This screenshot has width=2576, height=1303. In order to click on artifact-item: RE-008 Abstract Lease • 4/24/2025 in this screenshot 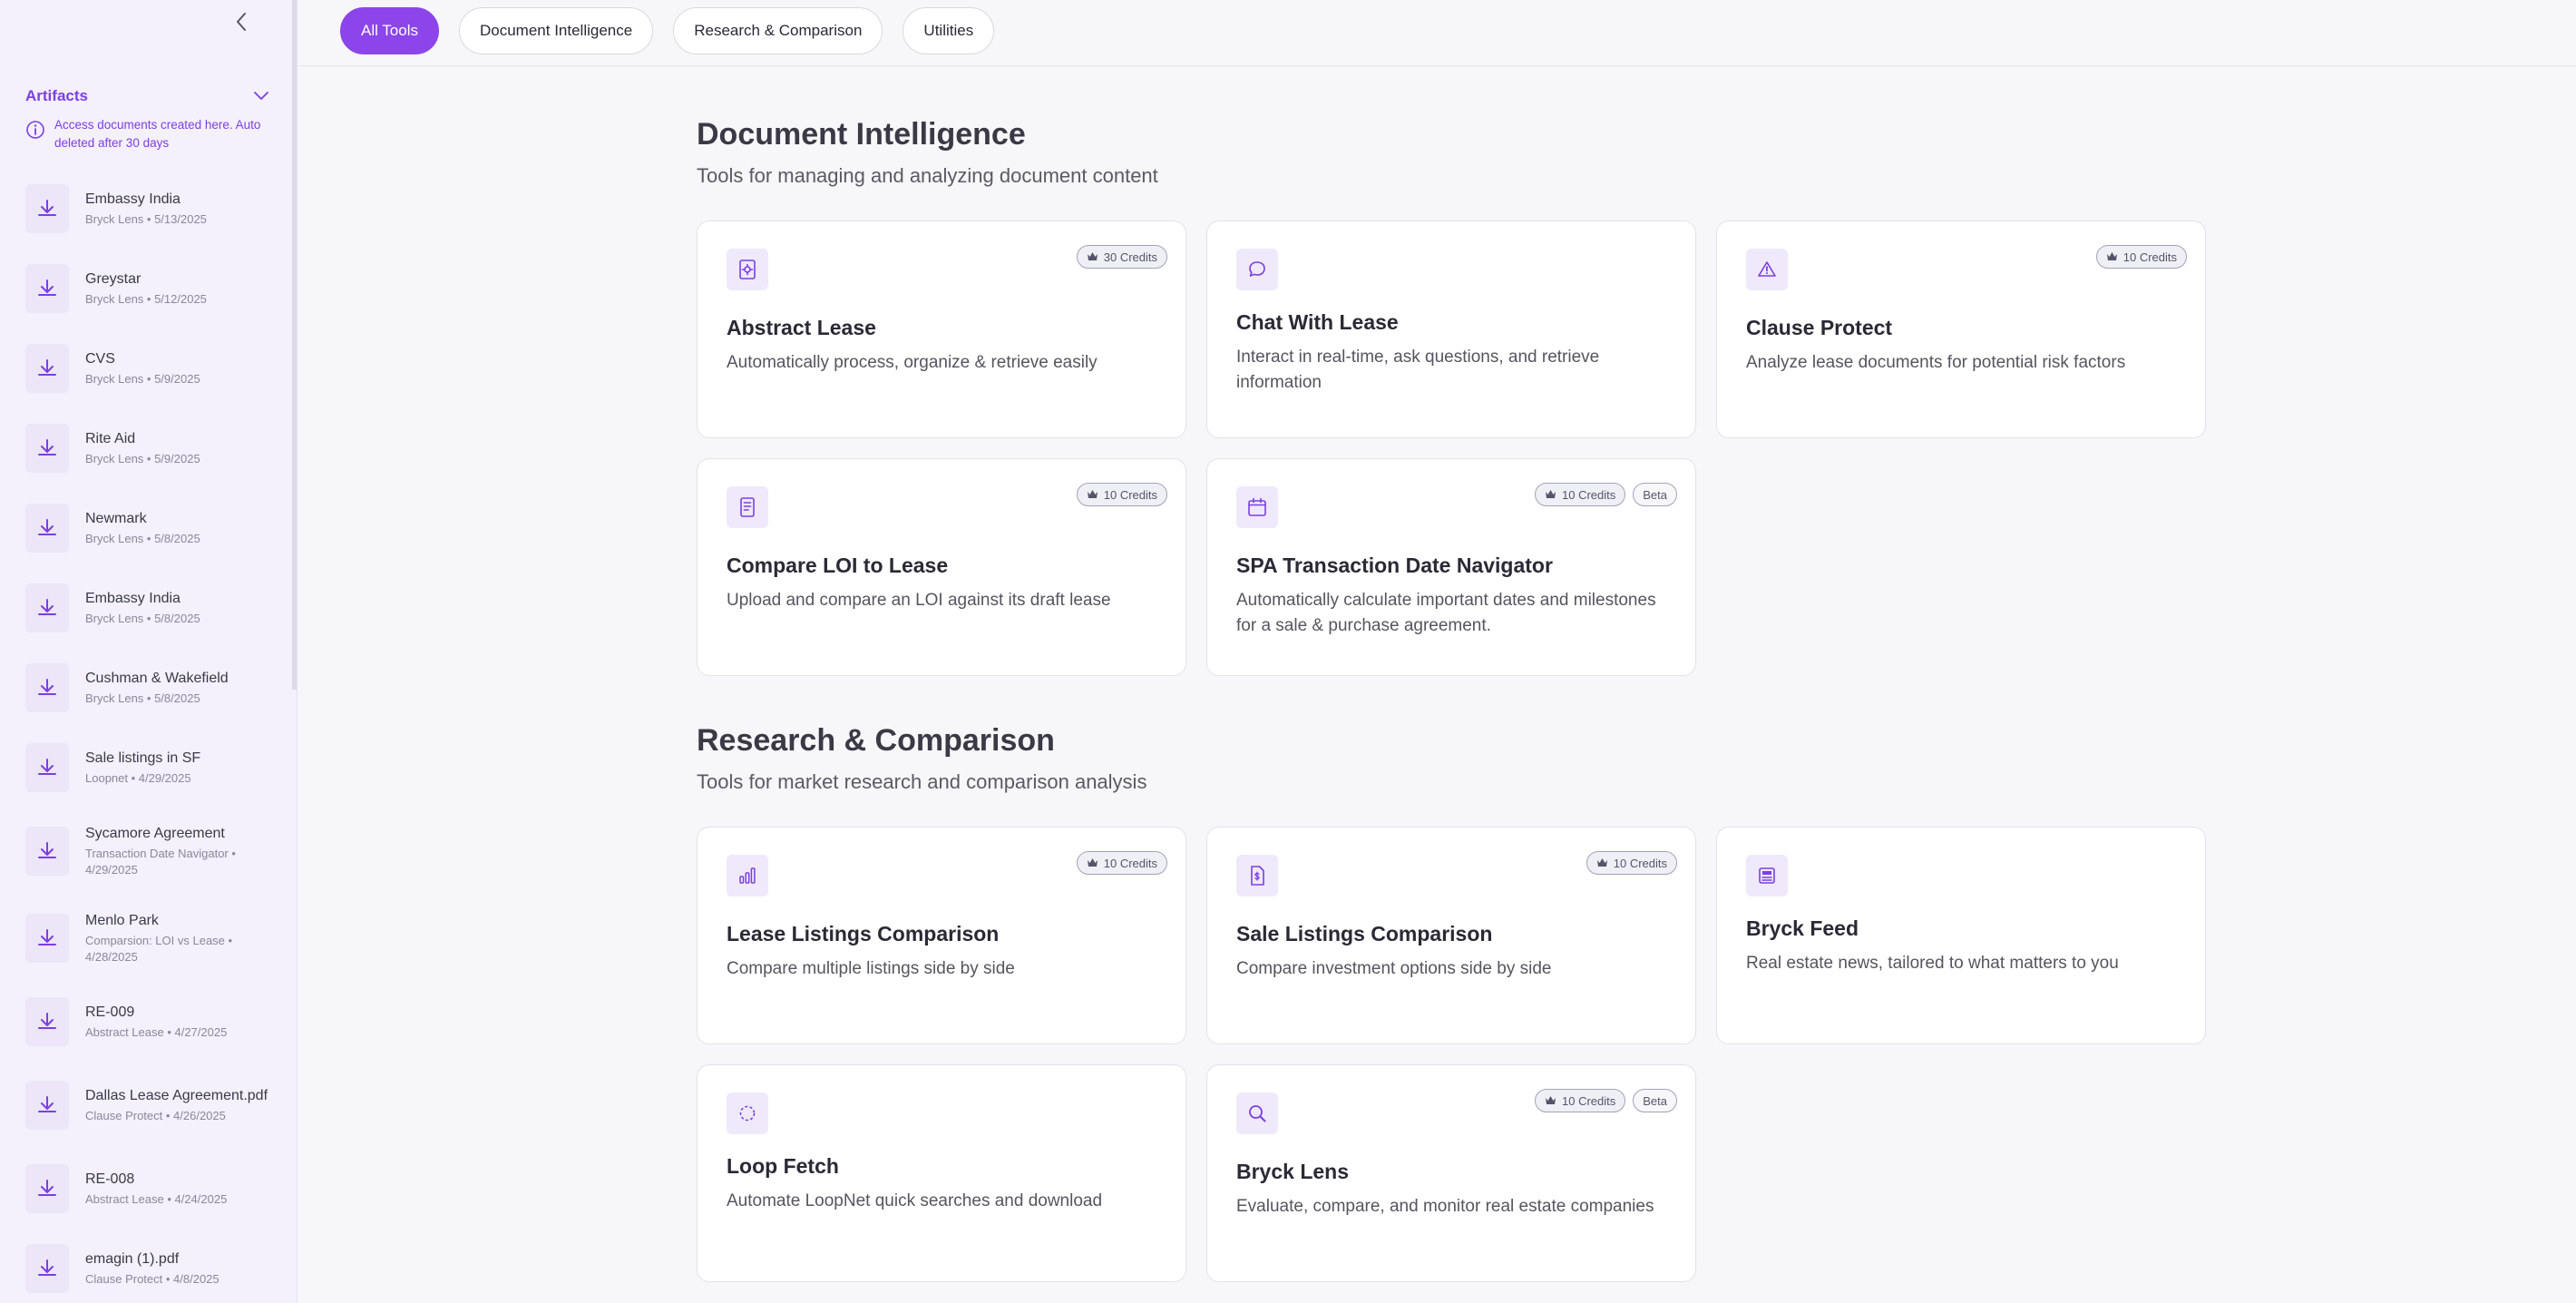, I will do `click(152, 1189)`.